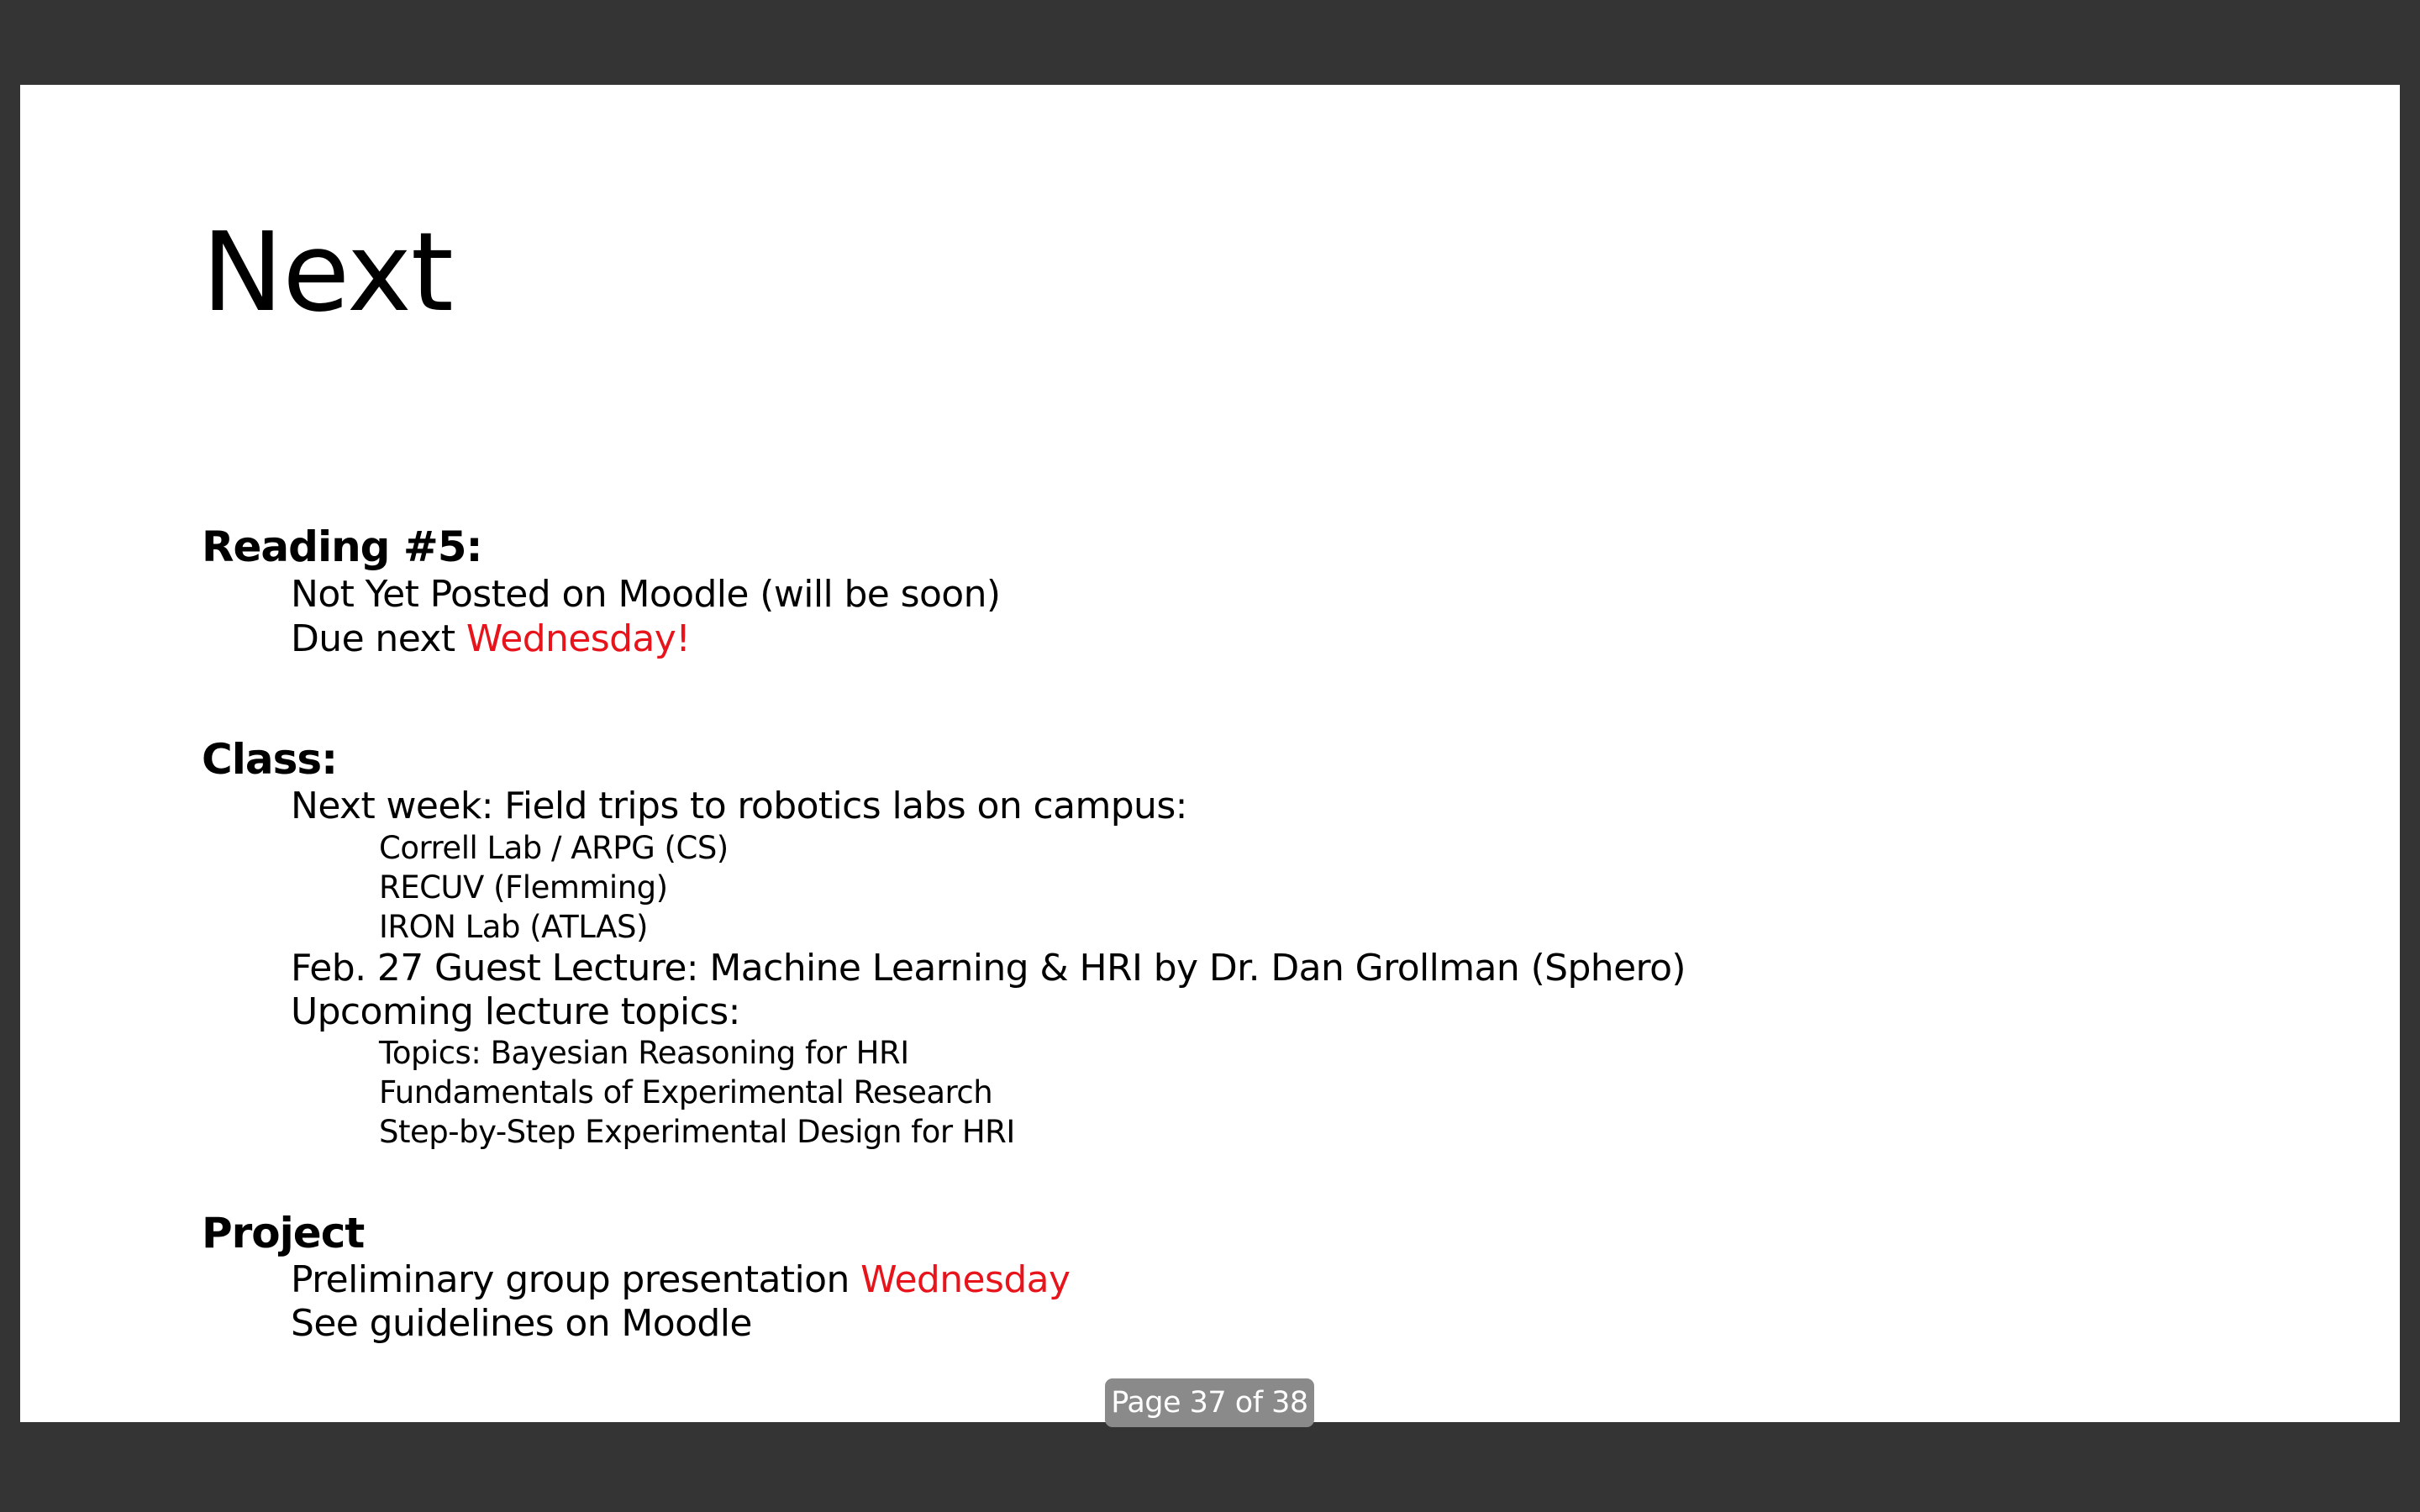 This screenshot has height=1512, width=2420. Describe the element at coordinates (697, 1132) in the screenshot. I see `topic-item: Step-by-Step Experimental Design for HRI` at that location.